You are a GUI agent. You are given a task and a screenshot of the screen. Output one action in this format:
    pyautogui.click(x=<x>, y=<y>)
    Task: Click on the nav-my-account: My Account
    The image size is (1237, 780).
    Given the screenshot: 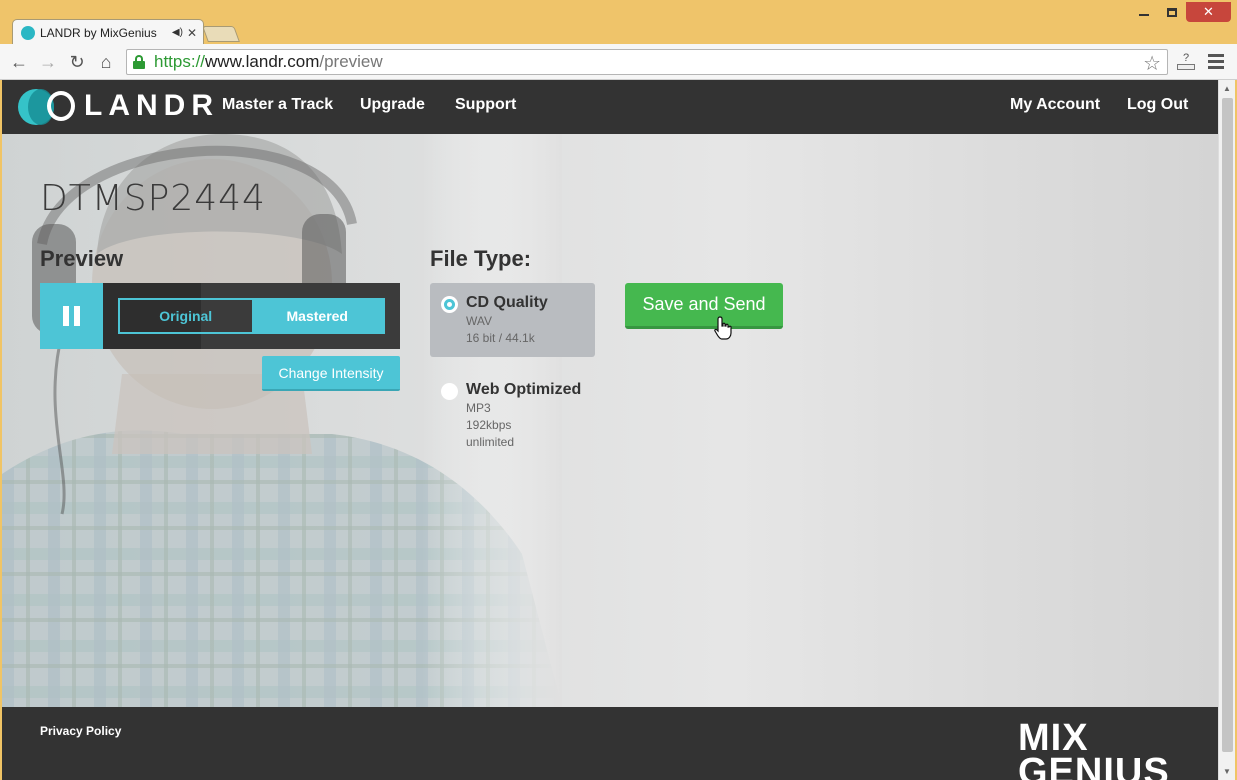 What is the action you would take?
    pyautogui.click(x=1055, y=105)
    